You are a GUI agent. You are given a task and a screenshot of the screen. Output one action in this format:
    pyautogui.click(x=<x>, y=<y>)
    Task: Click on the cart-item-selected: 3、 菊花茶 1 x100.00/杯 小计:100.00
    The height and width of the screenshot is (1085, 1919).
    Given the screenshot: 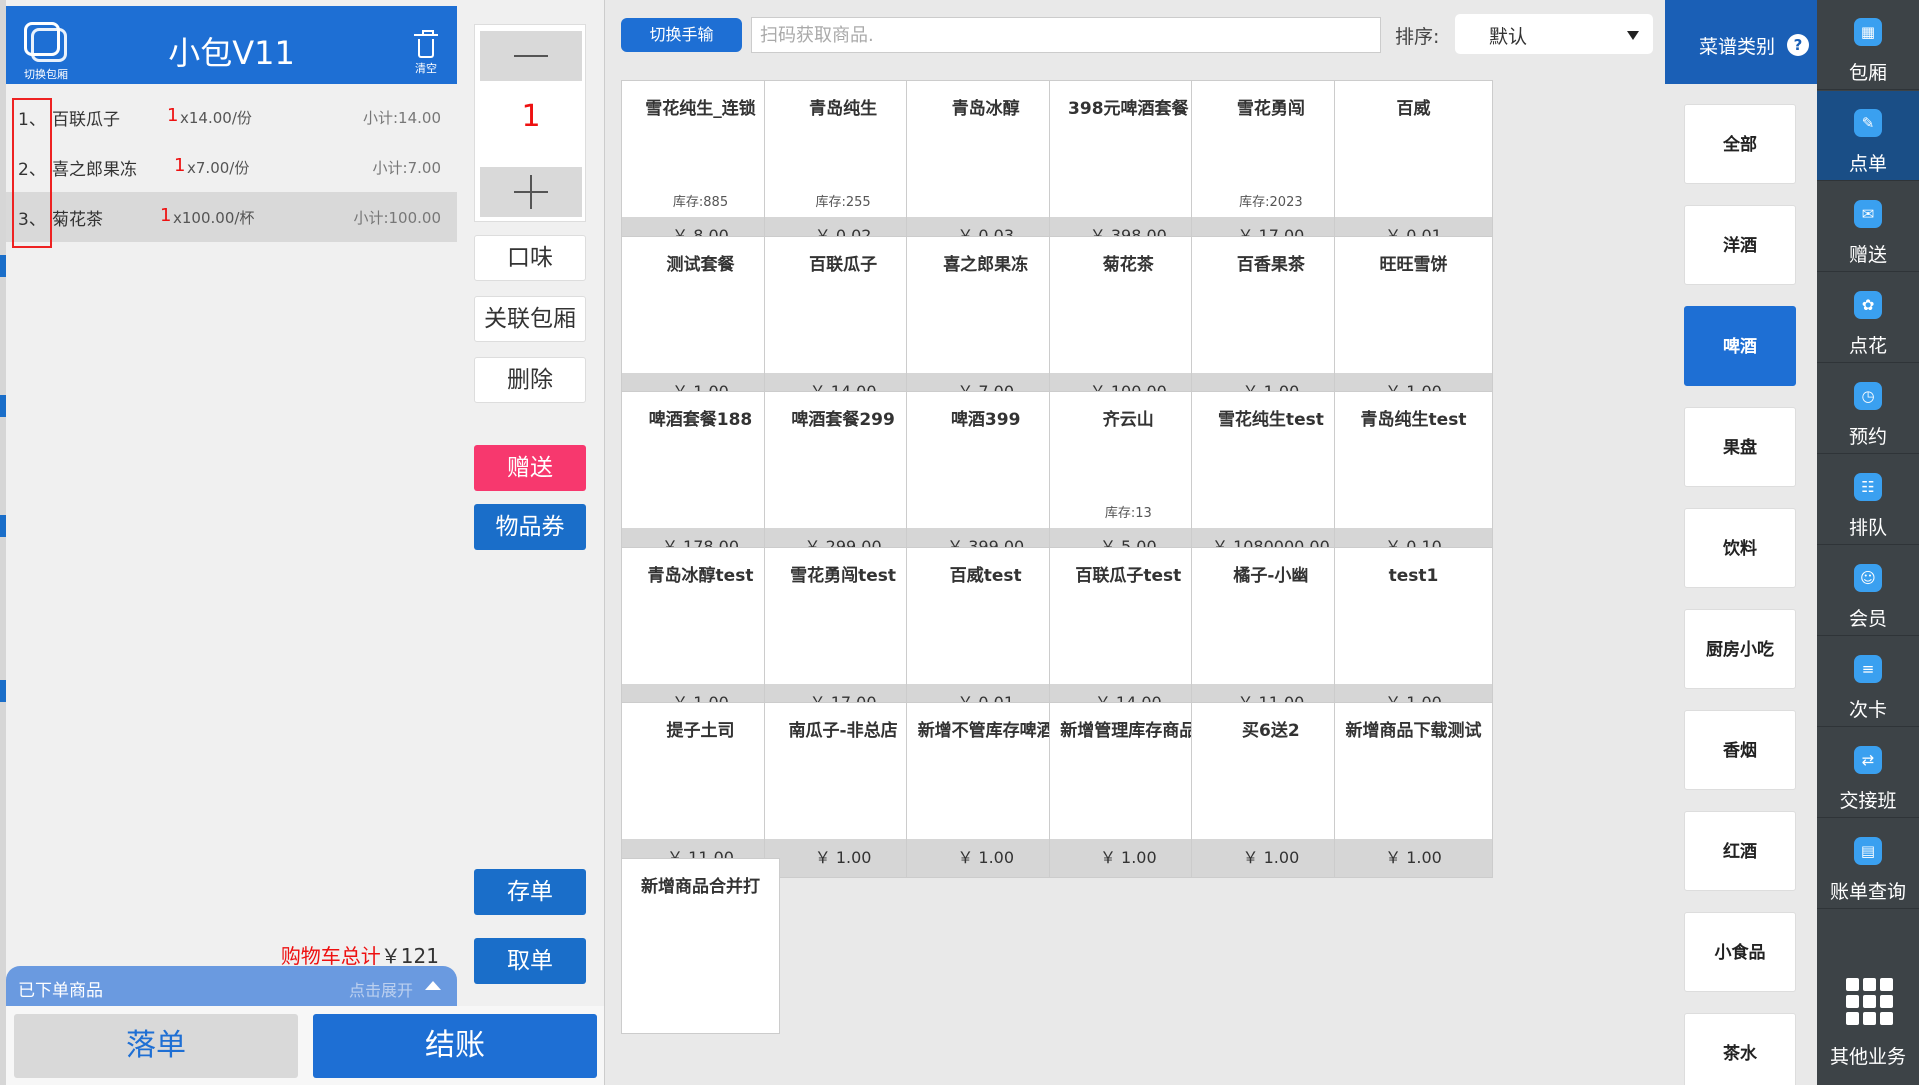 What is the action you would take?
    pyautogui.click(x=231, y=217)
    